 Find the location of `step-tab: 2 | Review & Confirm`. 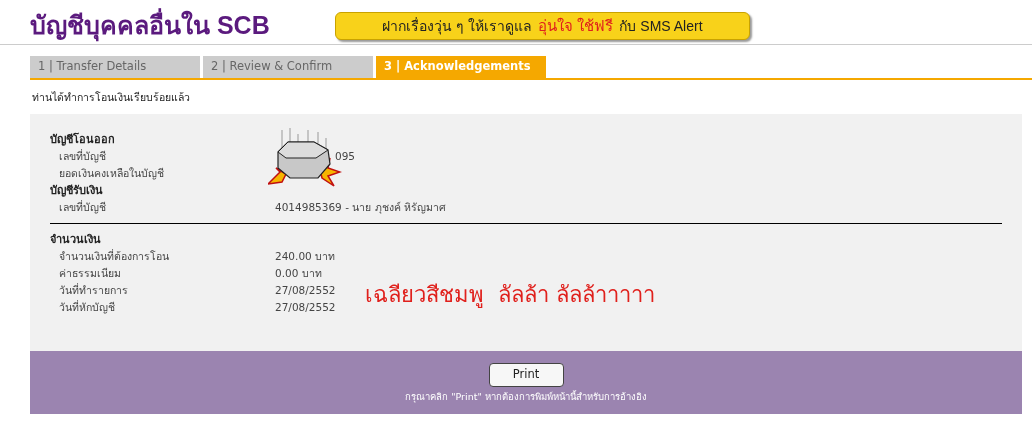

step-tab: 2 | Review & Confirm is located at coordinates (288, 67).